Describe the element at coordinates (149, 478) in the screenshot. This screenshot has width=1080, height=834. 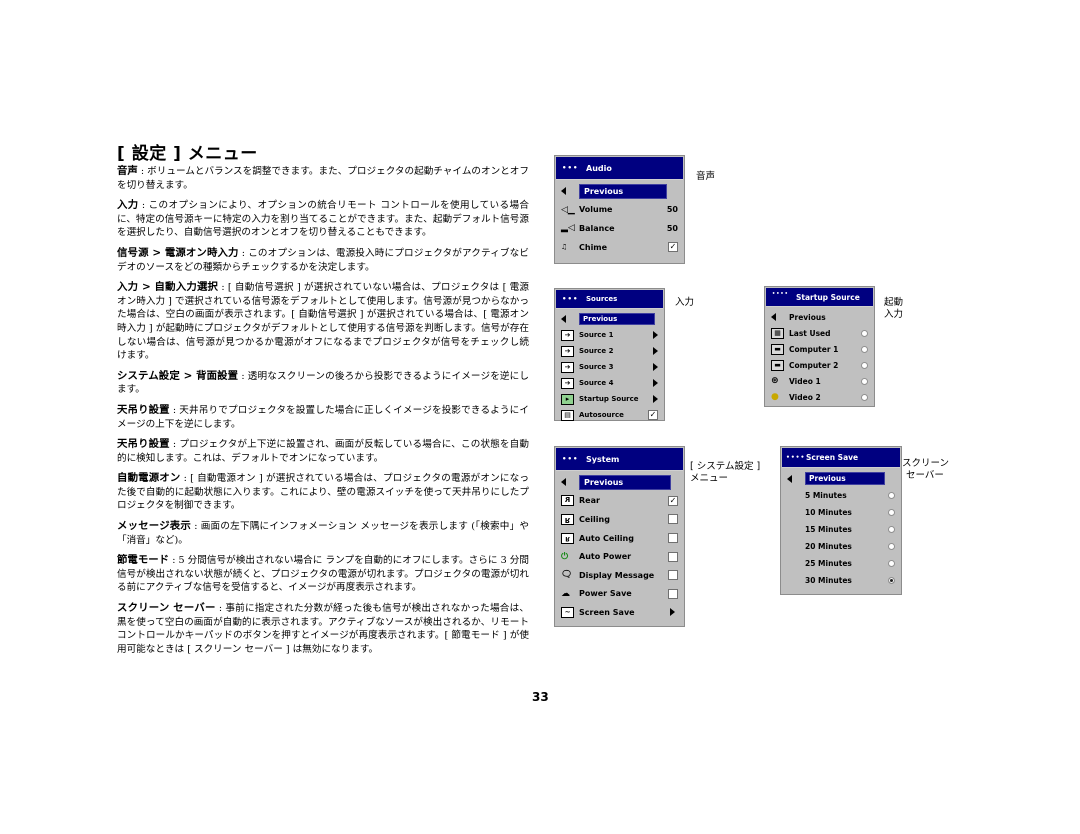
I see `term: 自動電源オン` at that location.